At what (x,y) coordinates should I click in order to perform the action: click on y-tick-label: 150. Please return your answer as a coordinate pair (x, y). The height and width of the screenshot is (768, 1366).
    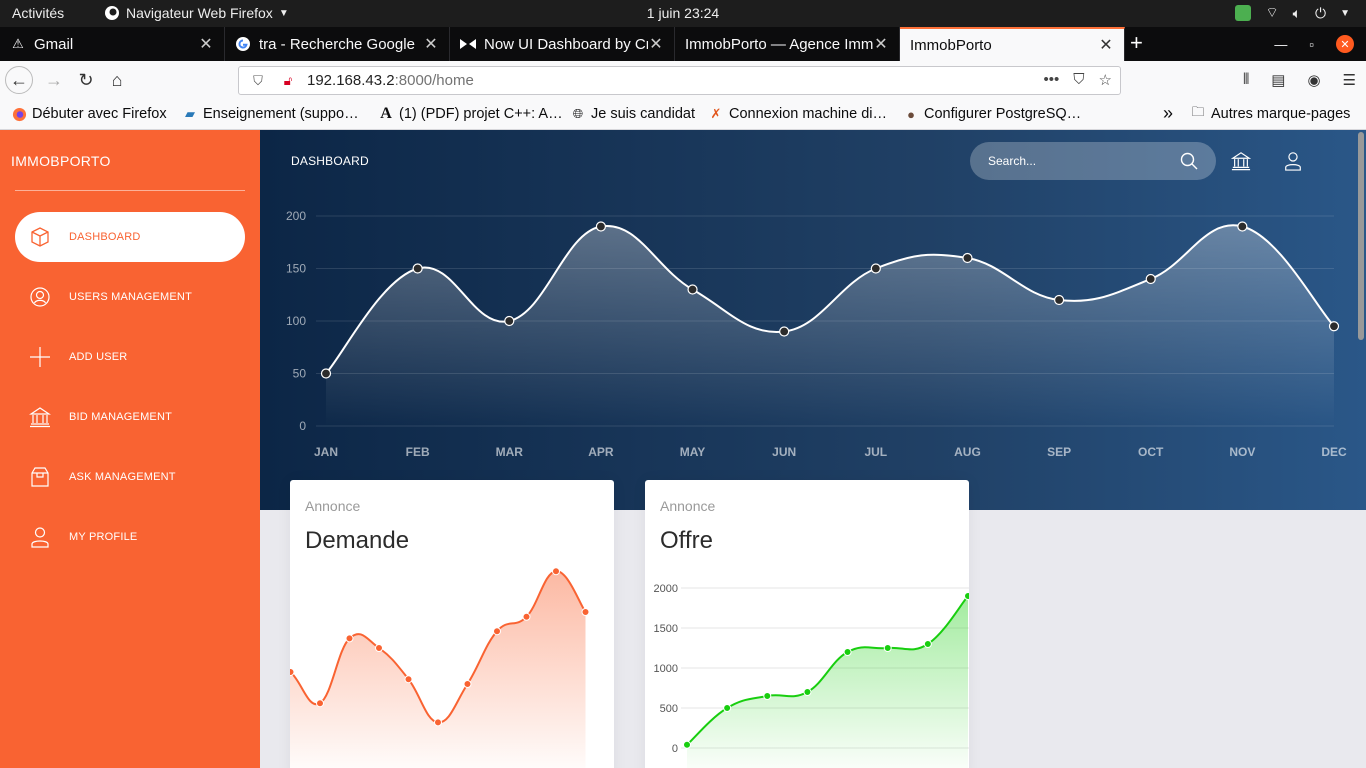
    Looking at the image, I should click on (296, 269).